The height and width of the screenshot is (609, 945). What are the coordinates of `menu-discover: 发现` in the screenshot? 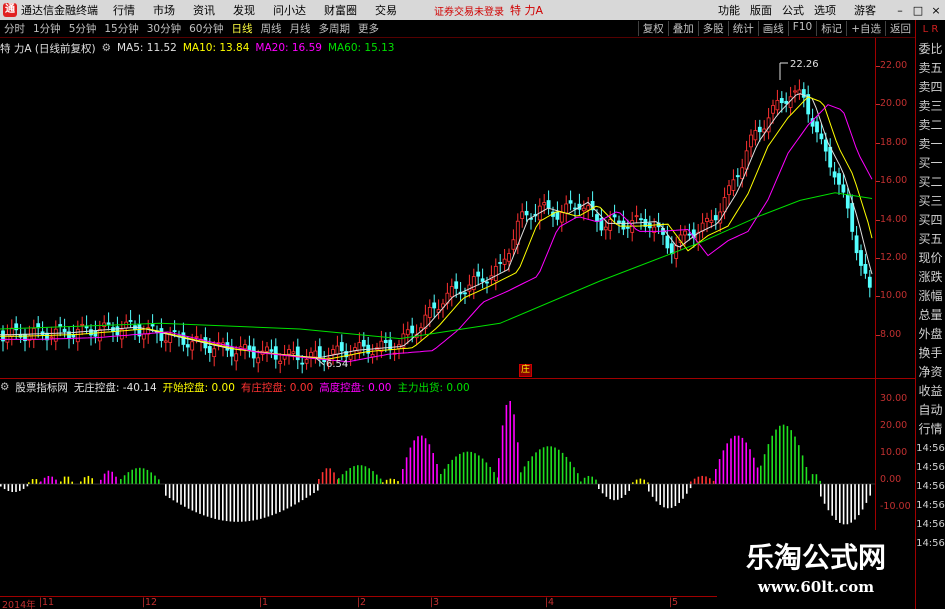 It's located at (244, 10).